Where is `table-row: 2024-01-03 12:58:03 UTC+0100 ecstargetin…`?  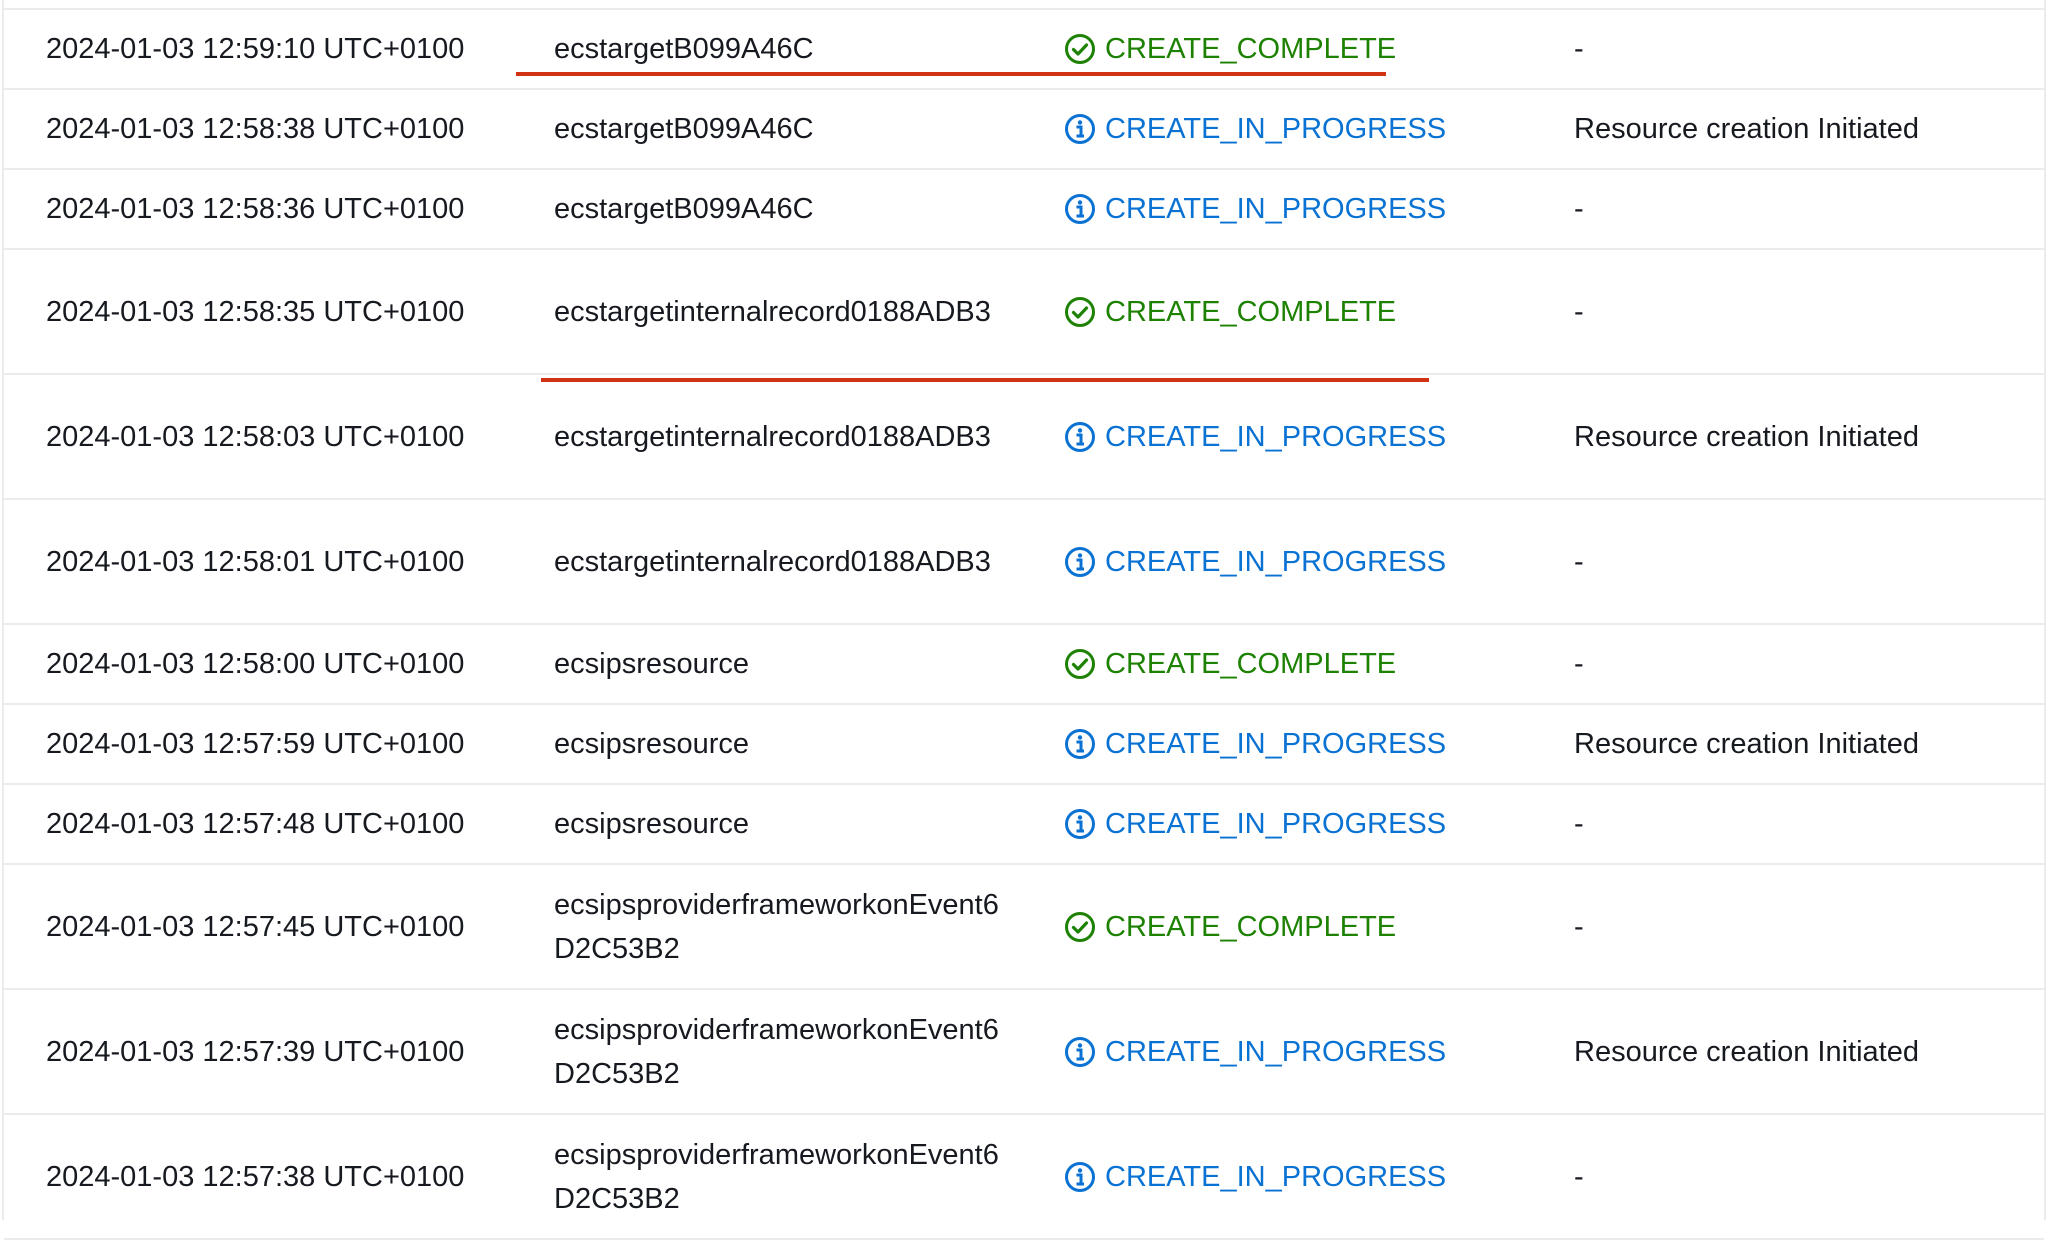
table-row: 2024-01-03 12:58:03 UTC+0100 ecstargetin… is located at coordinates (1024, 437).